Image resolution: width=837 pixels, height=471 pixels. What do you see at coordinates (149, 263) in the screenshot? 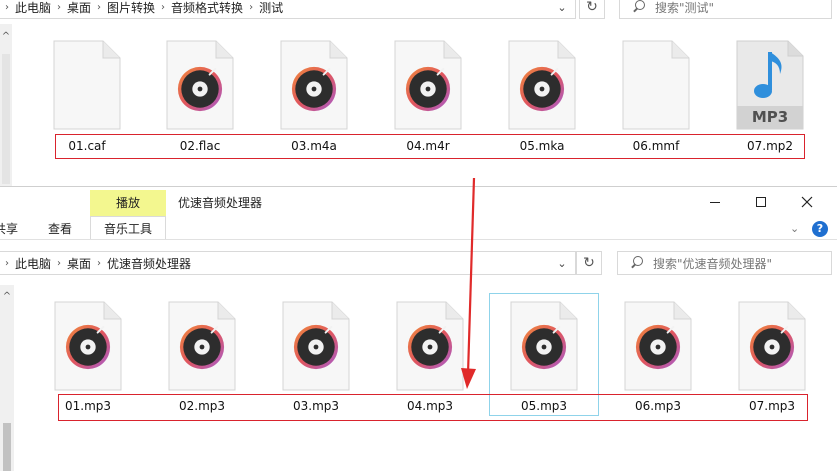
I see `breadcrumb-item: 优速音频处理器` at bounding box center [149, 263].